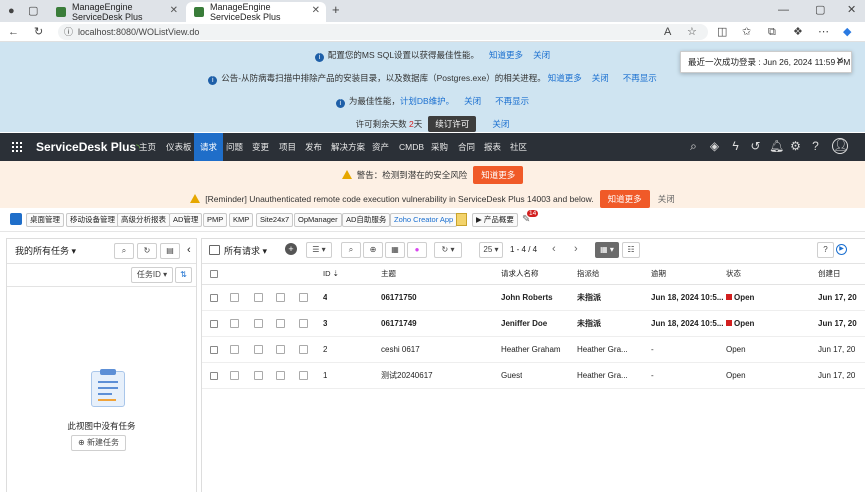 This screenshot has height=492, width=865. Describe the element at coordinates (407, 376) in the screenshot. I see `cell-subject: 测试20240617` at that location.